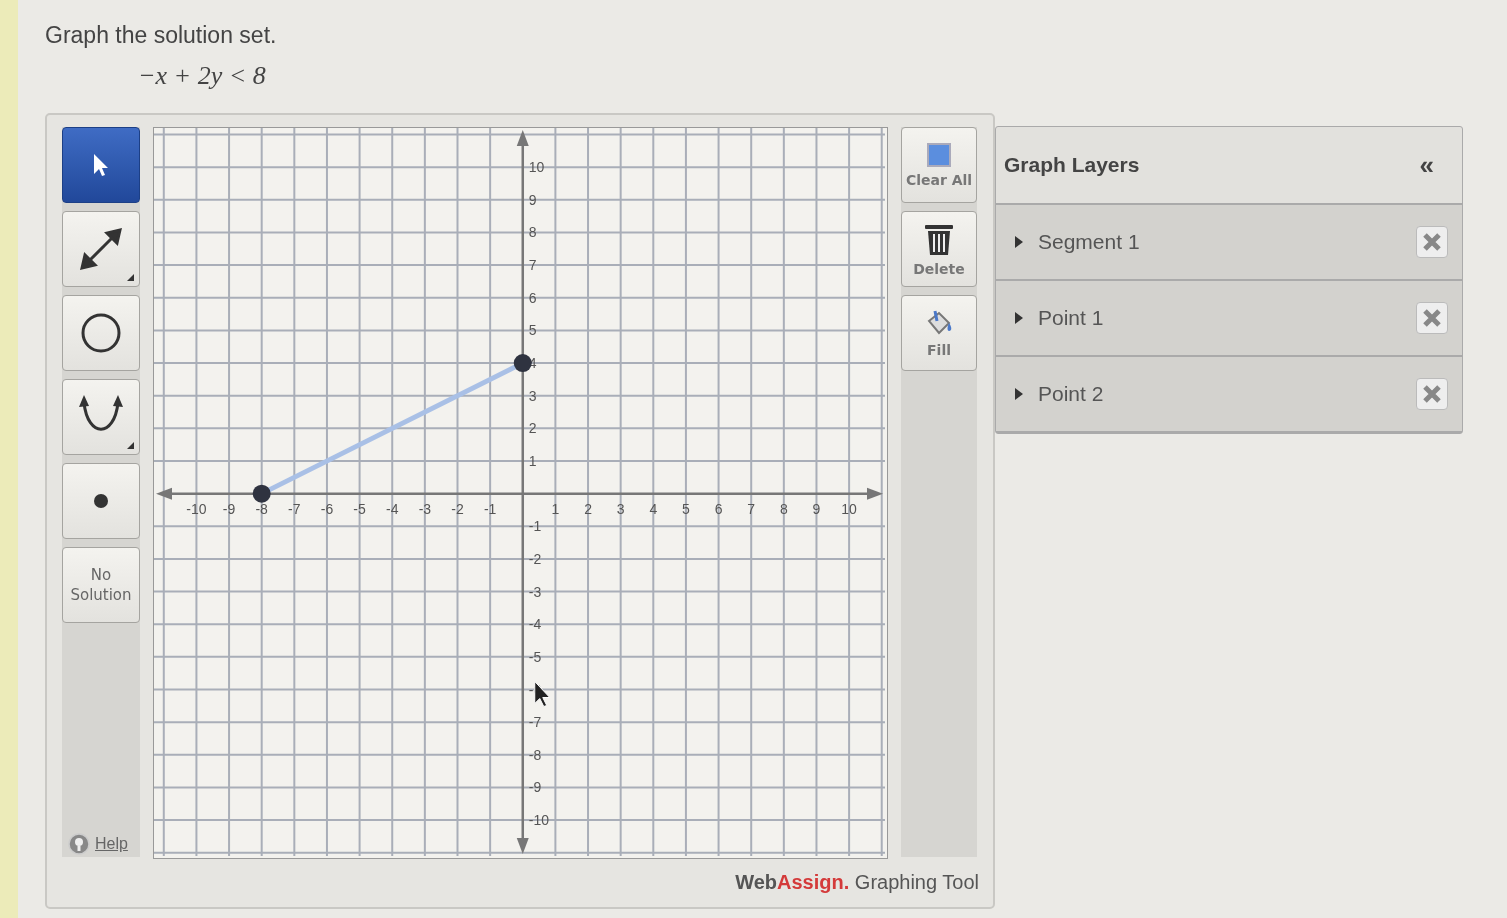  I want to click on line-tool-button, so click(101, 249).